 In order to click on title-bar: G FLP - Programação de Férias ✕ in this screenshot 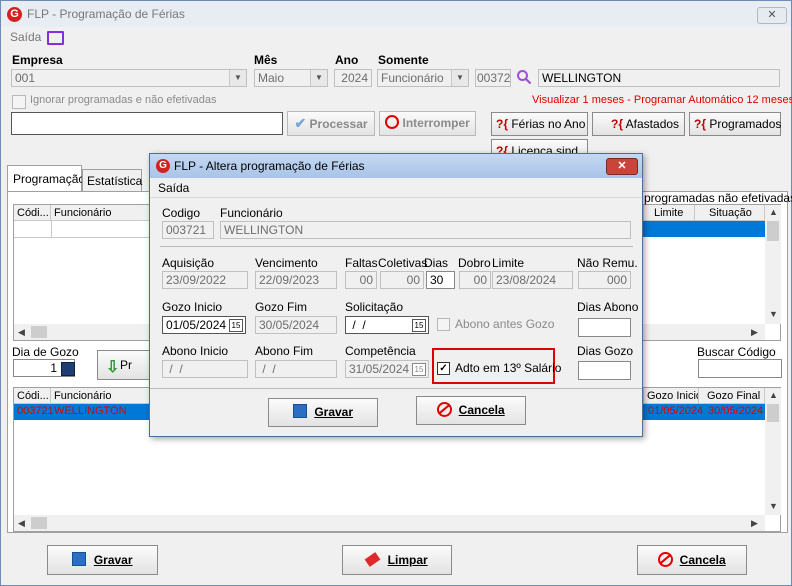, I will do `click(396, 14)`.